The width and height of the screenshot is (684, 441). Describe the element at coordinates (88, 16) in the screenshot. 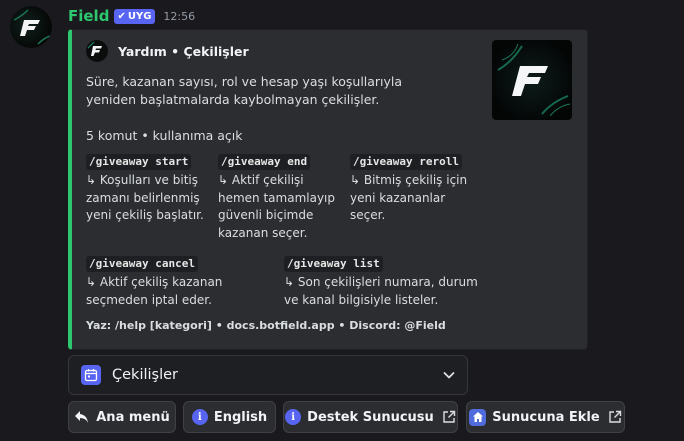

I see `bot-name: Field` at that location.